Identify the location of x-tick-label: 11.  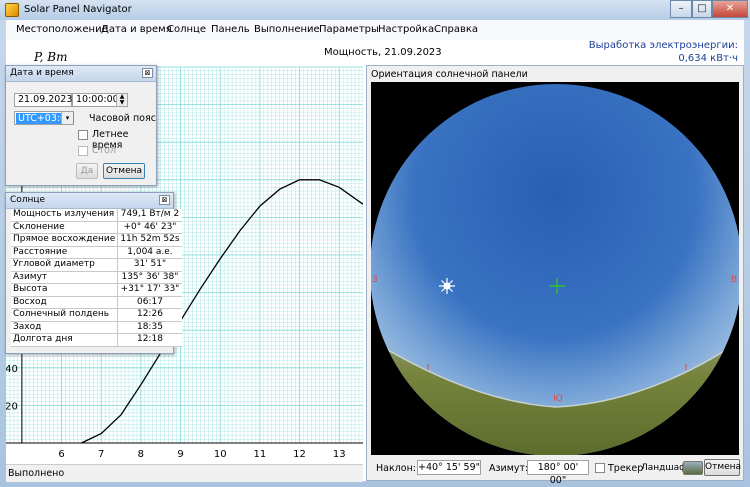
(259, 454).